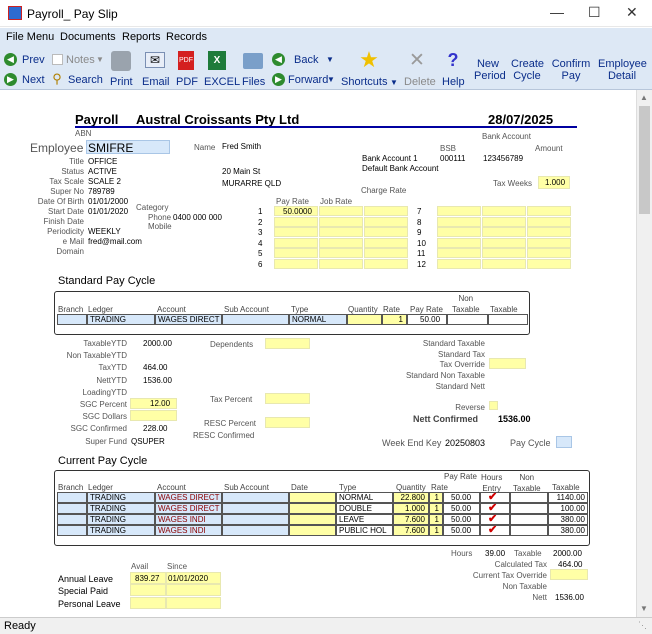 This screenshot has height=634, width=652. I want to click on std-quantity-cell, so click(364, 319).